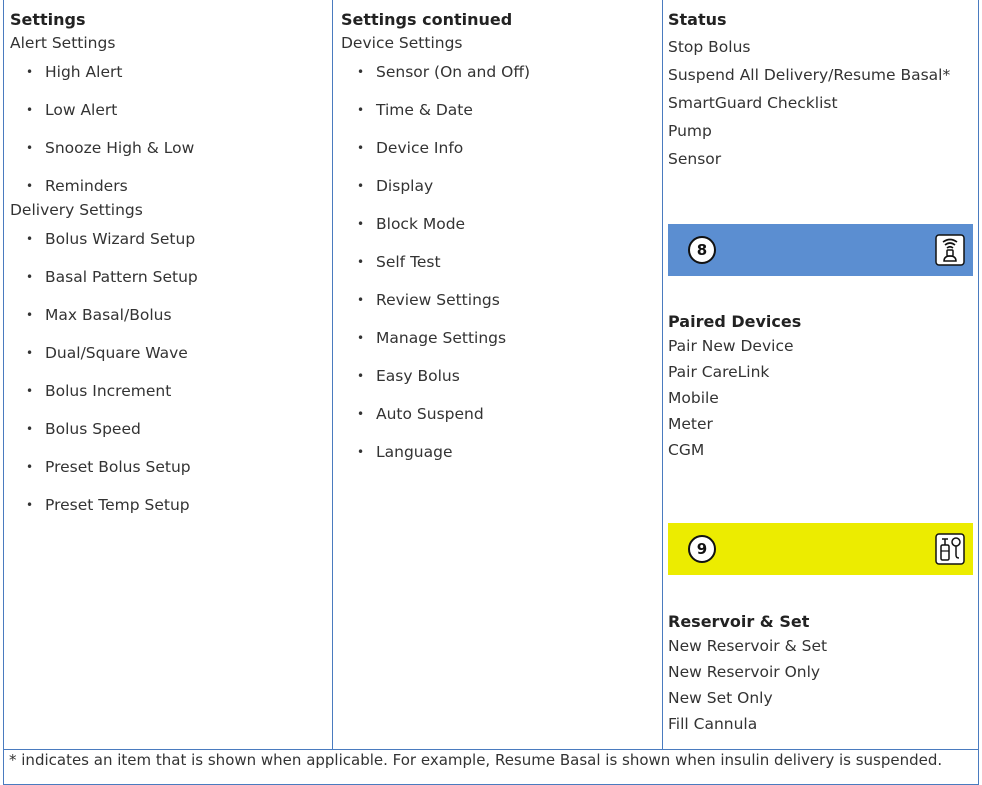 This screenshot has width=982, height=785. What do you see at coordinates (171, 283) in the screenshot?
I see `list-item: • Basal Pattern Setup` at bounding box center [171, 283].